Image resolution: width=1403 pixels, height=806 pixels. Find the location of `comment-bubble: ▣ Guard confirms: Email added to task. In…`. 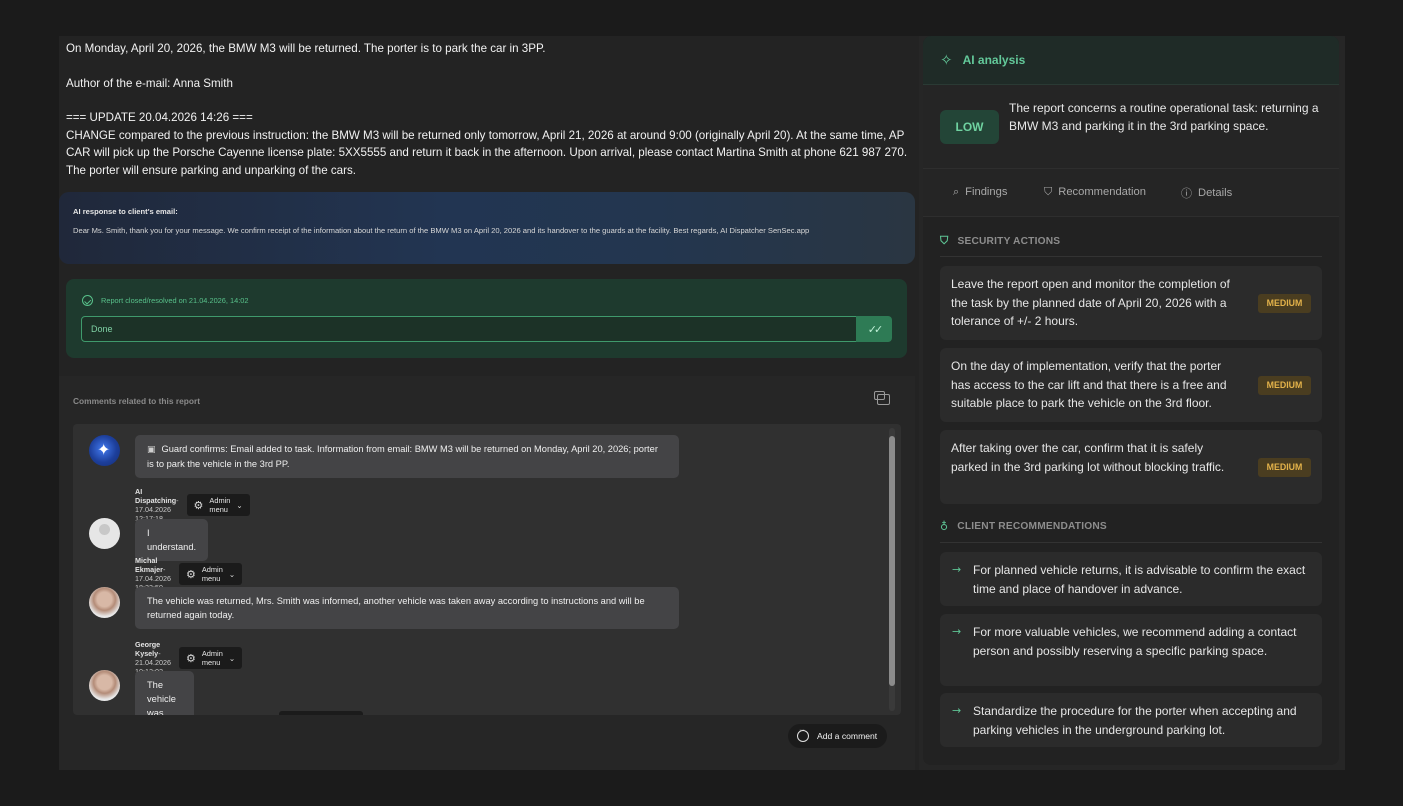

comment-bubble: ▣ Guard confirms: Email added to task. In… is located at coordinates (407, 456).